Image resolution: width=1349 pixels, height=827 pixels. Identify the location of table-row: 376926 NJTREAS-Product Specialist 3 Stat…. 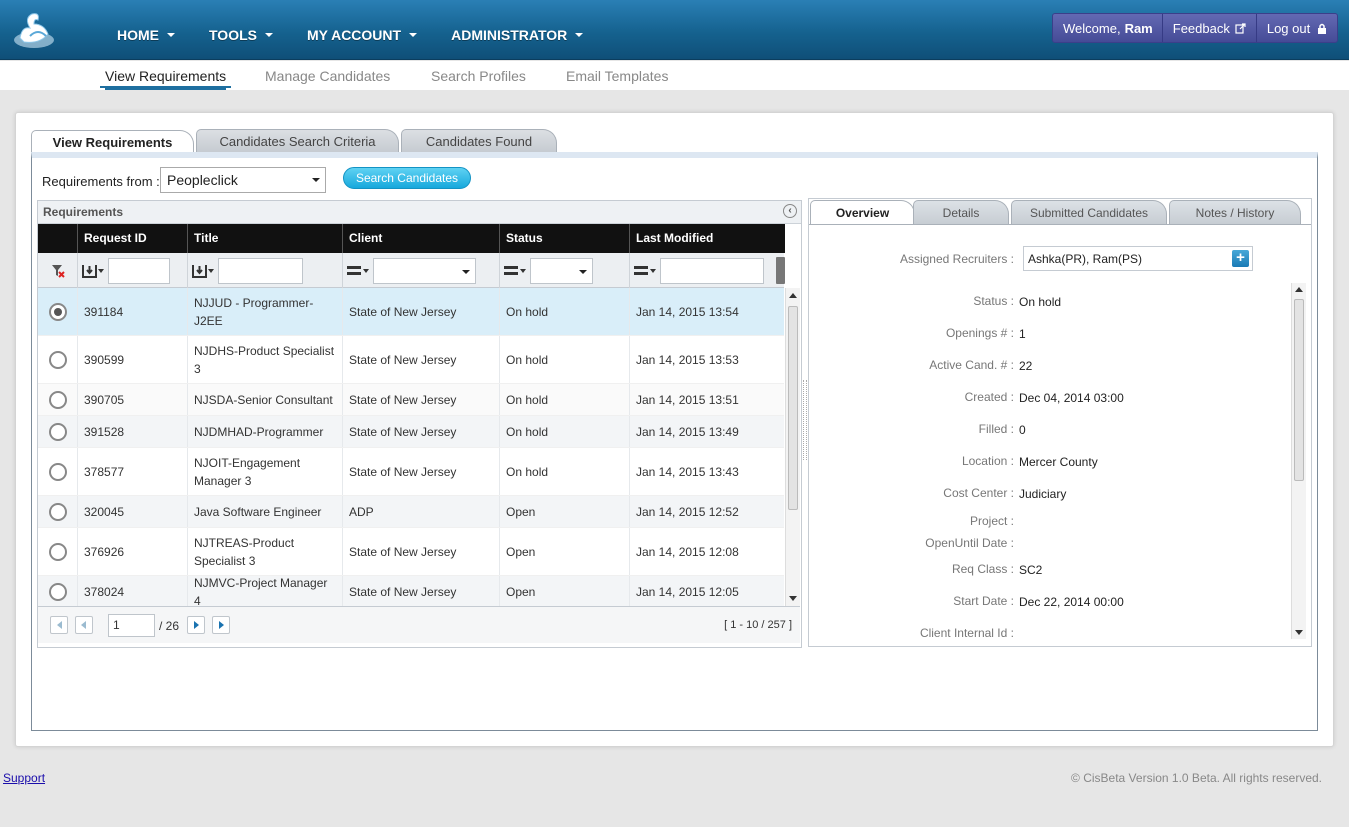
(411, 552).